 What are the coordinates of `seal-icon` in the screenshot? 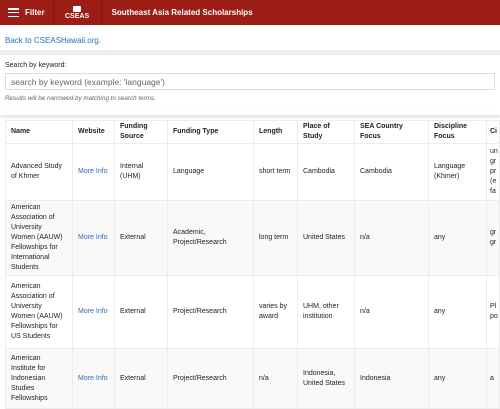 It's located at (77, 8).